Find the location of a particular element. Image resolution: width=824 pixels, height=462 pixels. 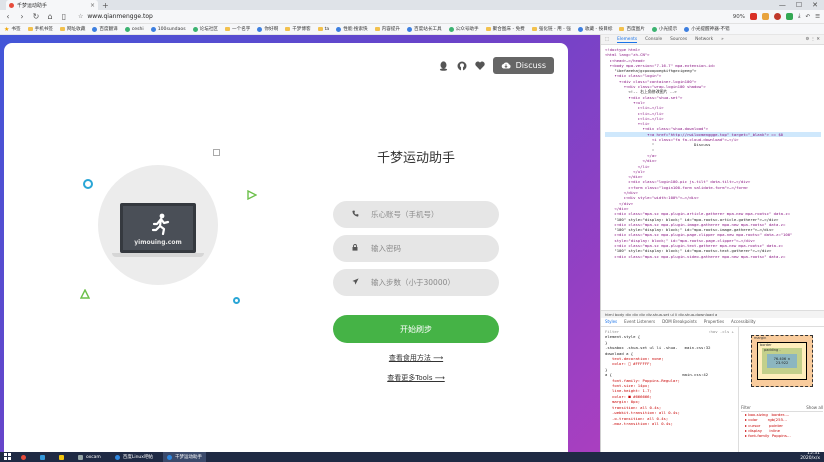

bookmark-item: 千梦博客 is located at coordinates (298, 29).